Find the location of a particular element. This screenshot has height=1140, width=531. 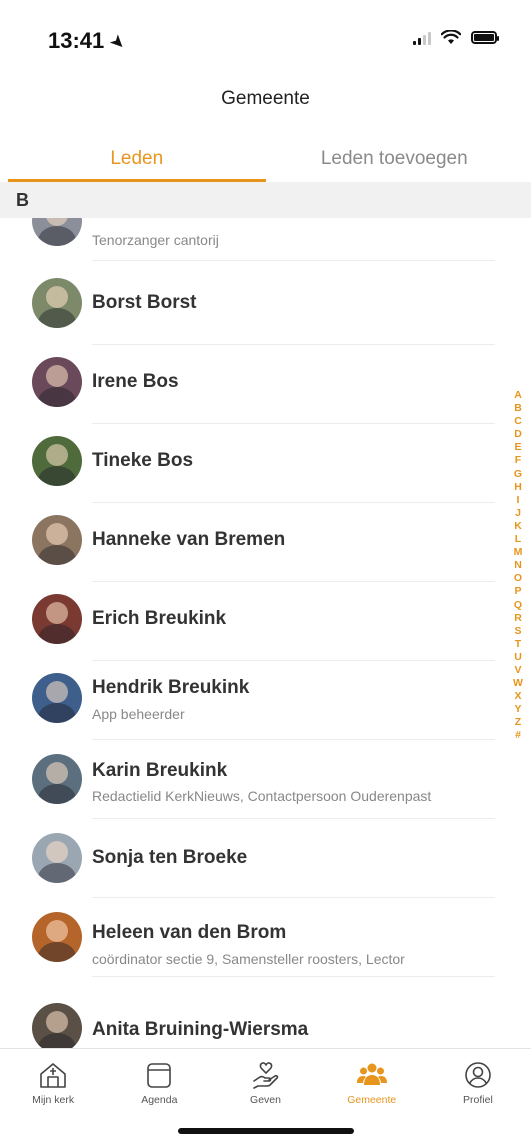

status-time-text: 13:41 is located at coordinates (76, 40).